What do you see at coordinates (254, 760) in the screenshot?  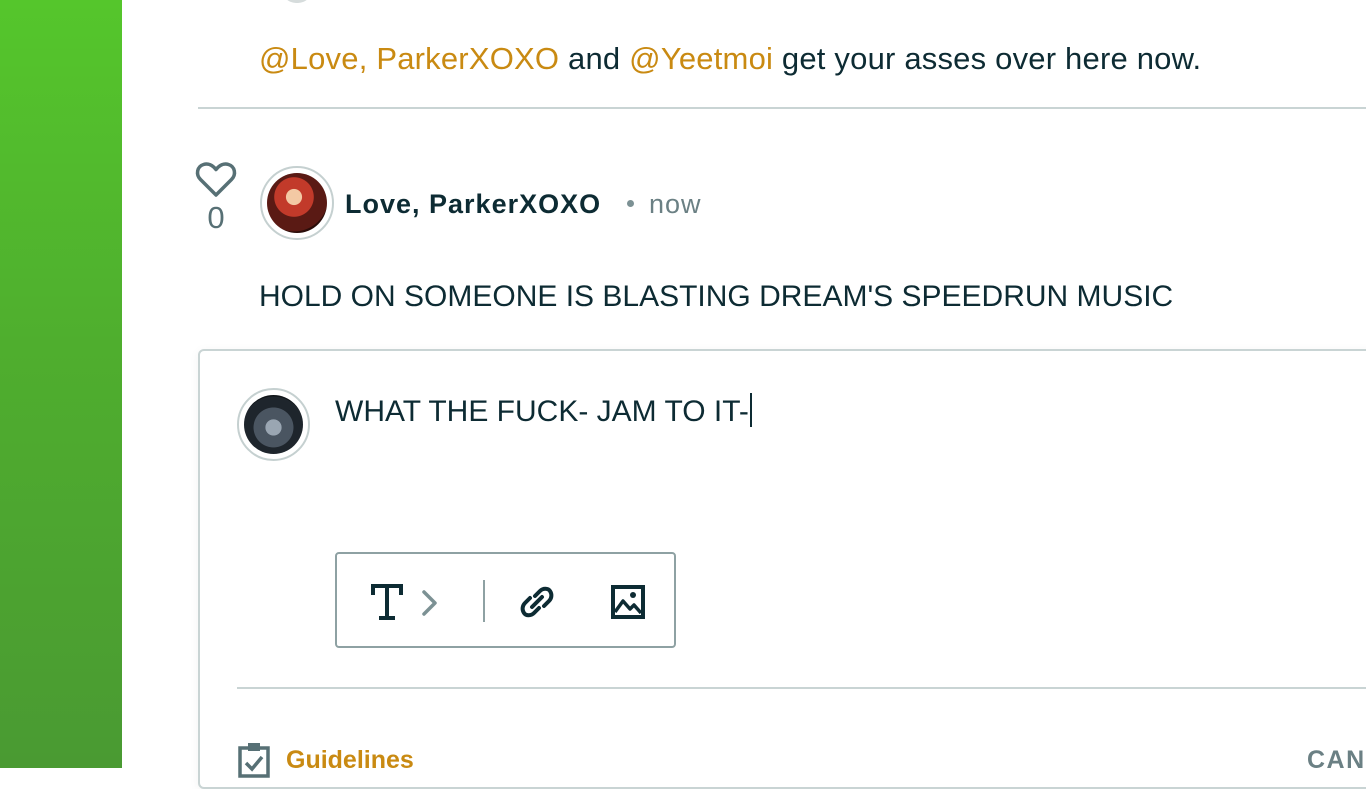 I see `clipboard-check-icon` at bounding box center [254, 760].